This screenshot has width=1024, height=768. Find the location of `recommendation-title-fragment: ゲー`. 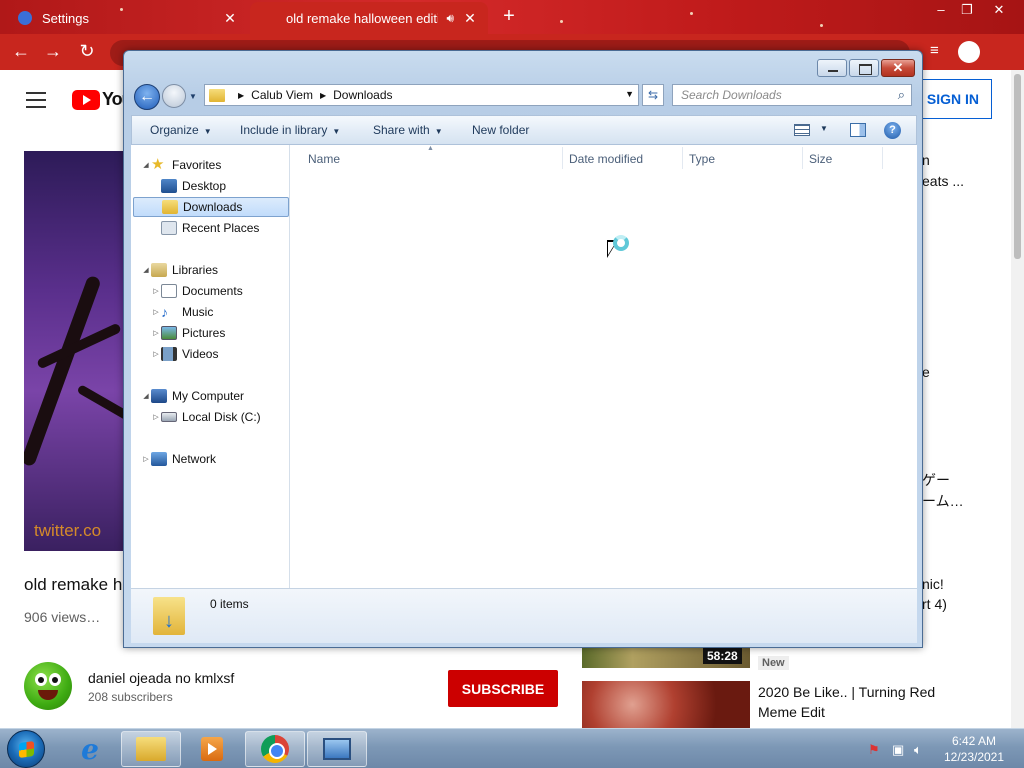

recommendation-title-fragment: ゲー is located at coordinates (936, 480).